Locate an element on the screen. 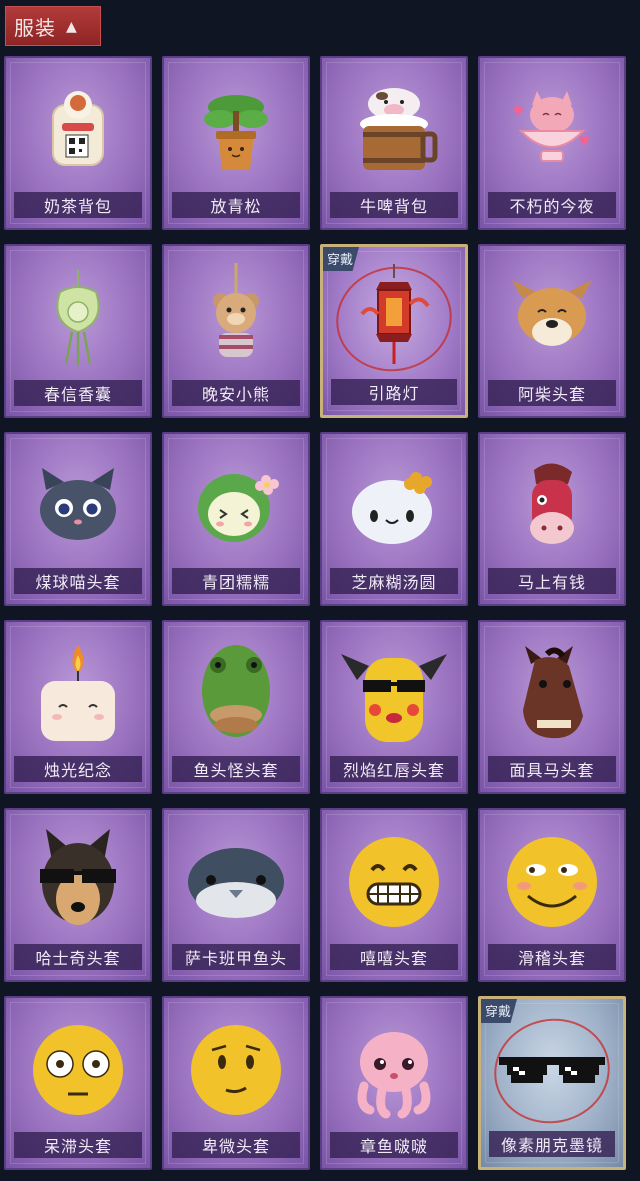 This screenshot has width=640, height=1181. item-name: 卑微头套 is located at coordinates (236, 1145).